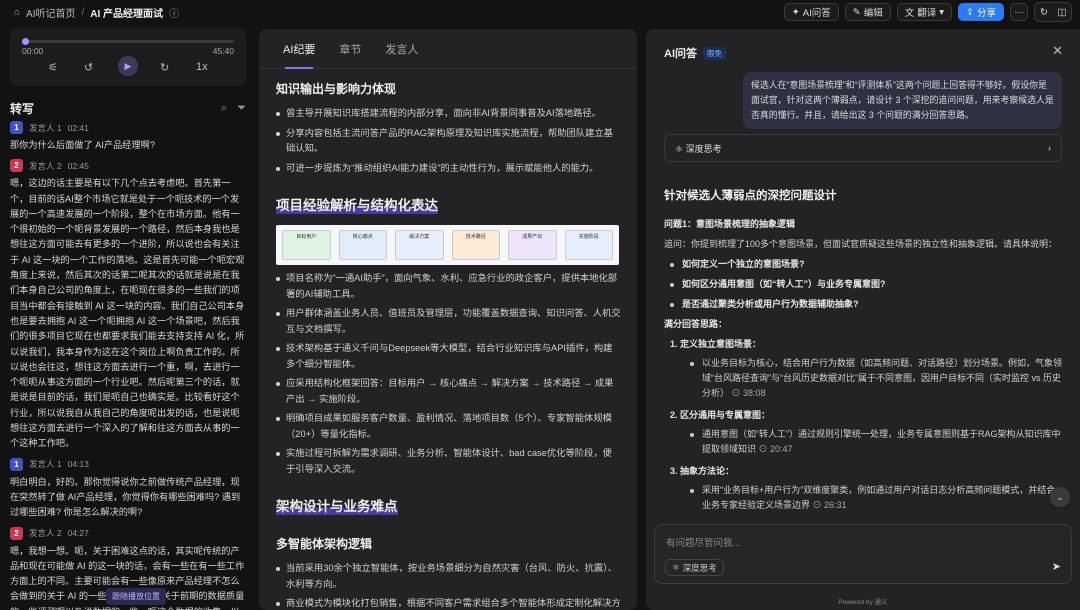  Describe the element at coordinates (25, 41) in the screenshot. I see `progress-knob` at that location.